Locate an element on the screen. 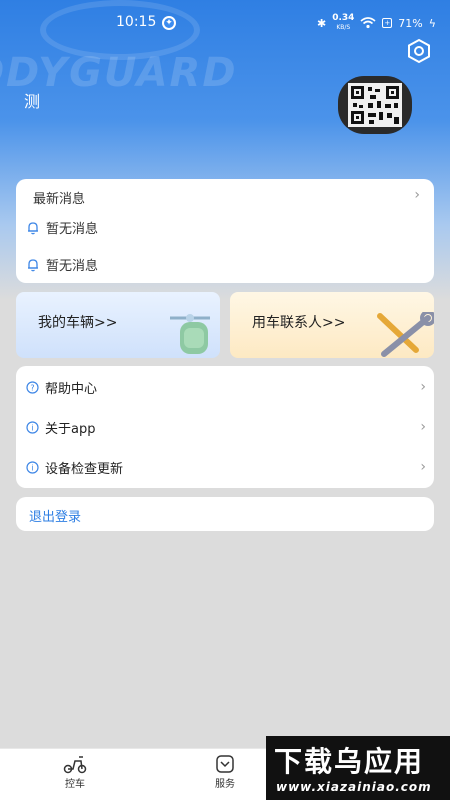 This screenshot has height=800, width=450. status-indicators: ✱ 0.34 KB/S + 71% ϟ is located at coordinates (376, 23).